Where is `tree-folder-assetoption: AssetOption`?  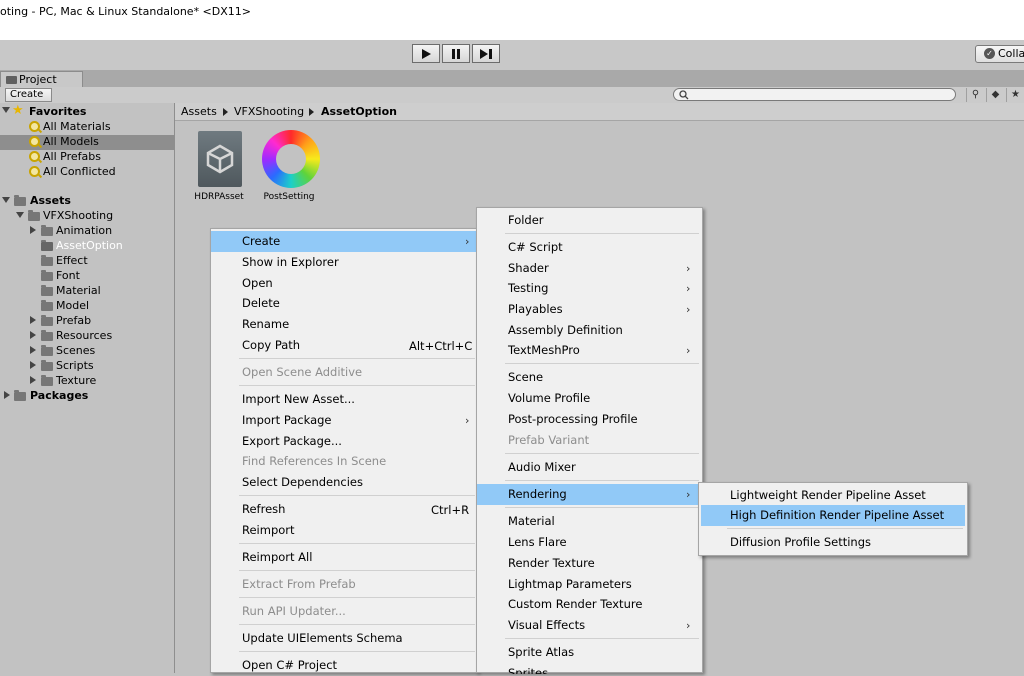 tree-folder-assetoption: AssetOption is located at coordinates (89, 245).